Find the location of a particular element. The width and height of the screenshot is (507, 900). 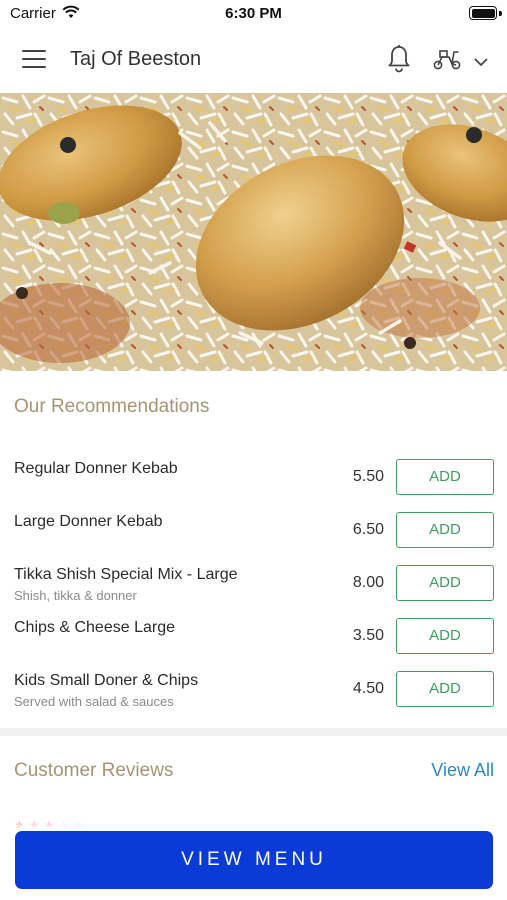

battery-nub is located at coordinates (500, 13).